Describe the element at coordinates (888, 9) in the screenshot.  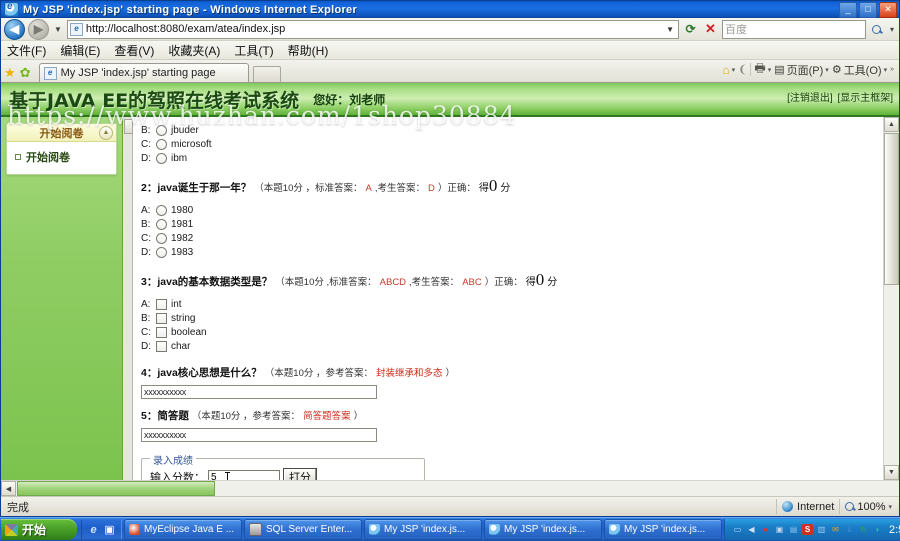
I see `close-button: ✕` at that location.